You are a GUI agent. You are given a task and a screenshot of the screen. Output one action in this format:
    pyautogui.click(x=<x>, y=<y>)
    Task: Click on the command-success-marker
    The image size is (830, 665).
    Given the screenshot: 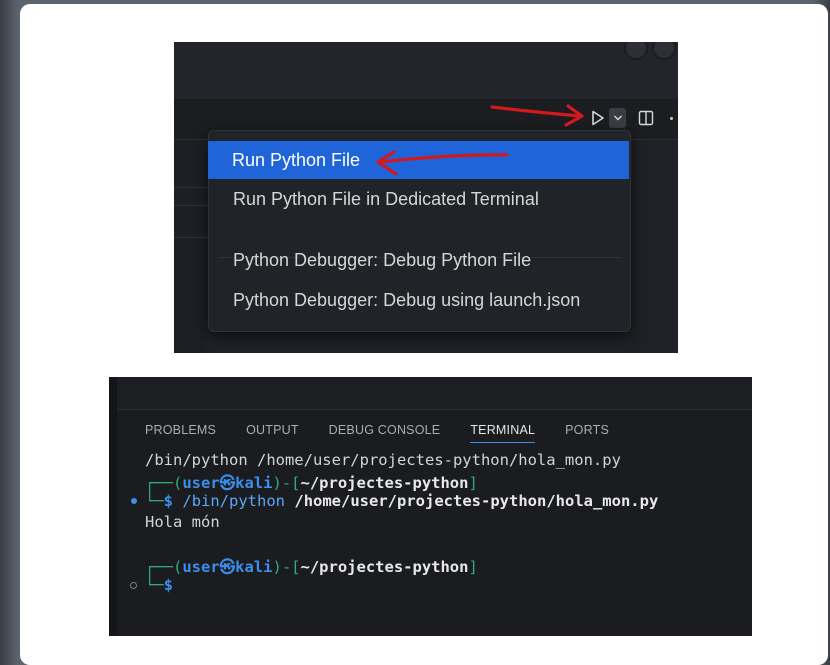 What is the action you would take?
    pyautogui.click(x=134, y=501)
    